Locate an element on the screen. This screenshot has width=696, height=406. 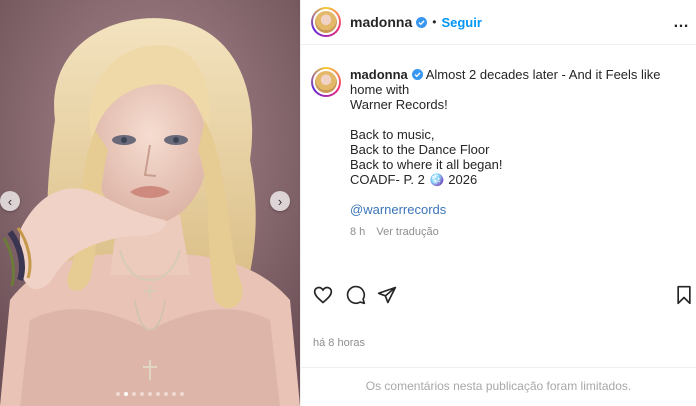
caption-text-line: Warner Records! is located at coordinates (399, 104).